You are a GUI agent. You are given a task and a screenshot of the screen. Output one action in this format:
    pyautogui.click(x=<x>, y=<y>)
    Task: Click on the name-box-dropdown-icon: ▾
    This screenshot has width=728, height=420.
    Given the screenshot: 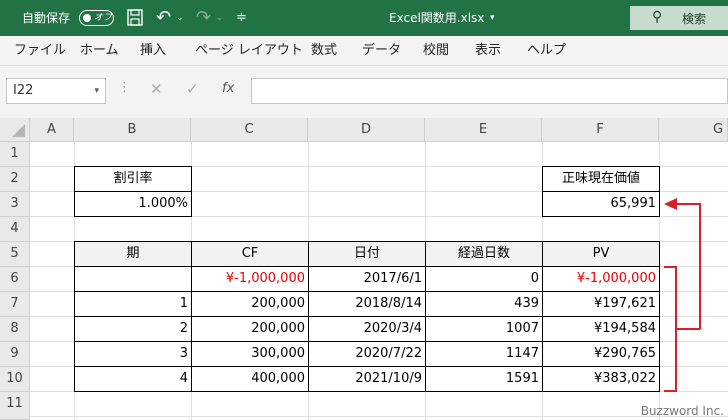 What is the action you would take?
    pyautogui.click(x=96, y=91)
    